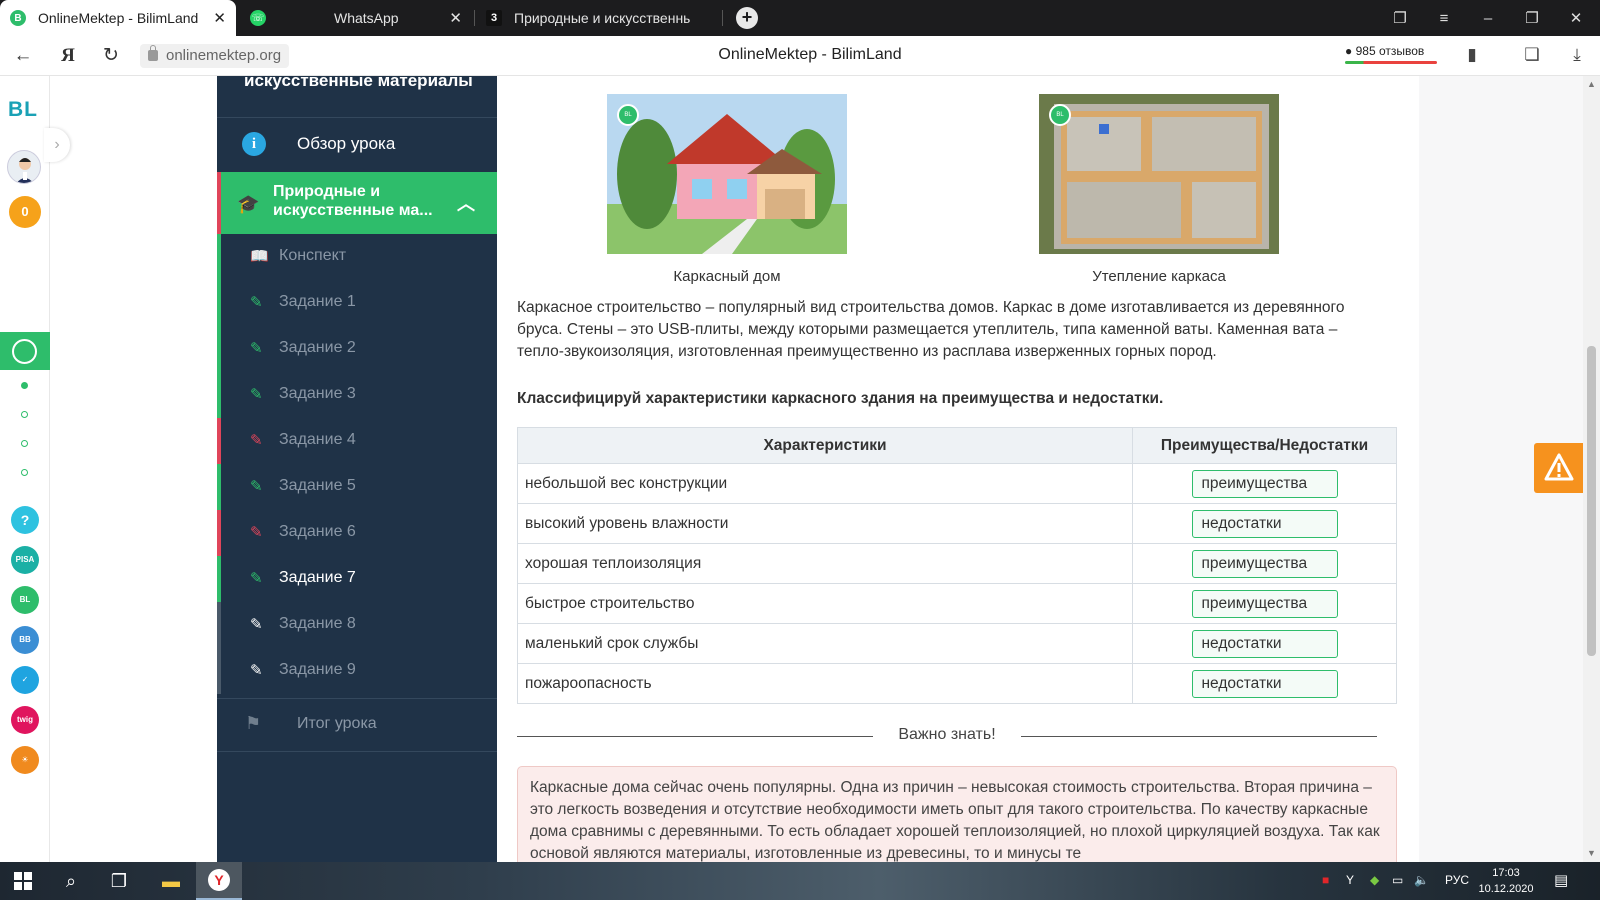  What do you see at coordinates (25, 170) in the screenshot?
I see `user-avatar-icon` at bounding box center [25, 170].